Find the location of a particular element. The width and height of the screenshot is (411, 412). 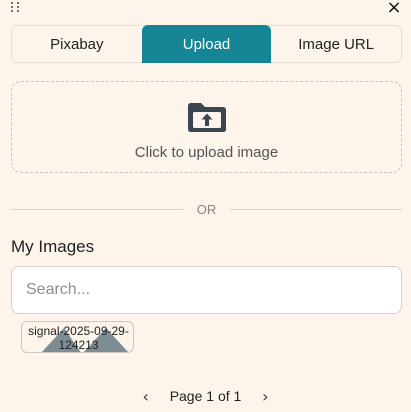

tab-upload: Upload is located at coordinates (206, 44).